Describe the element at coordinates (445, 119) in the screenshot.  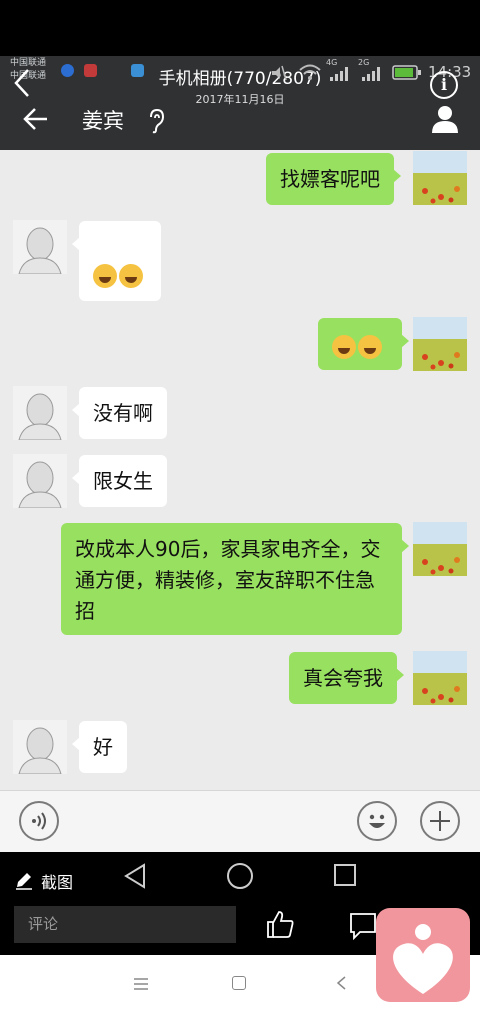
I see `profile-icon` at that location.